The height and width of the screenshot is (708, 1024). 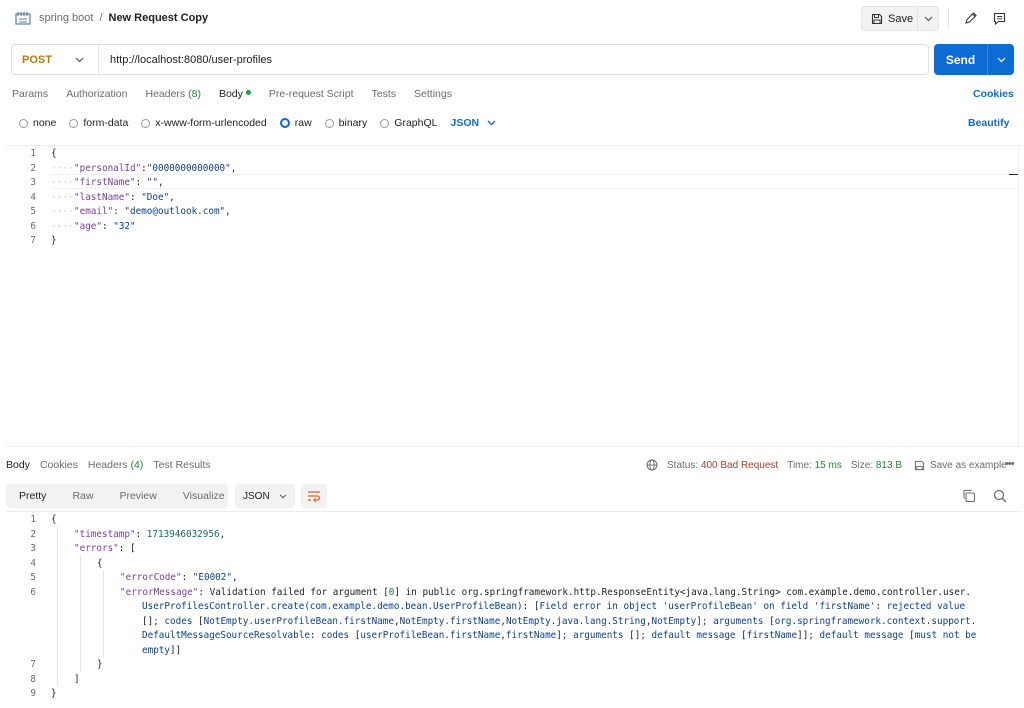 I want to click on json-string: "demo@outlook.com", so click(x=175, y=211).